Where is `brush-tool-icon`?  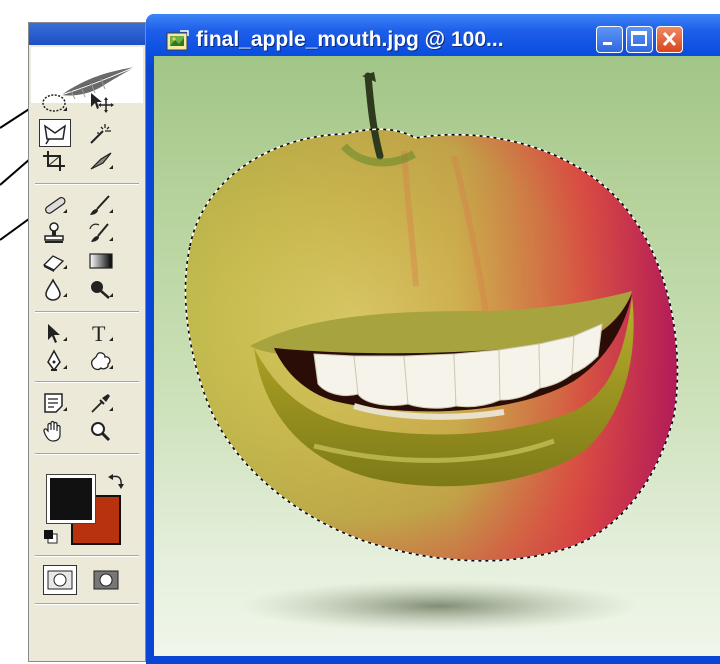 brush-tool-icon is located at coordinates (101, 205).